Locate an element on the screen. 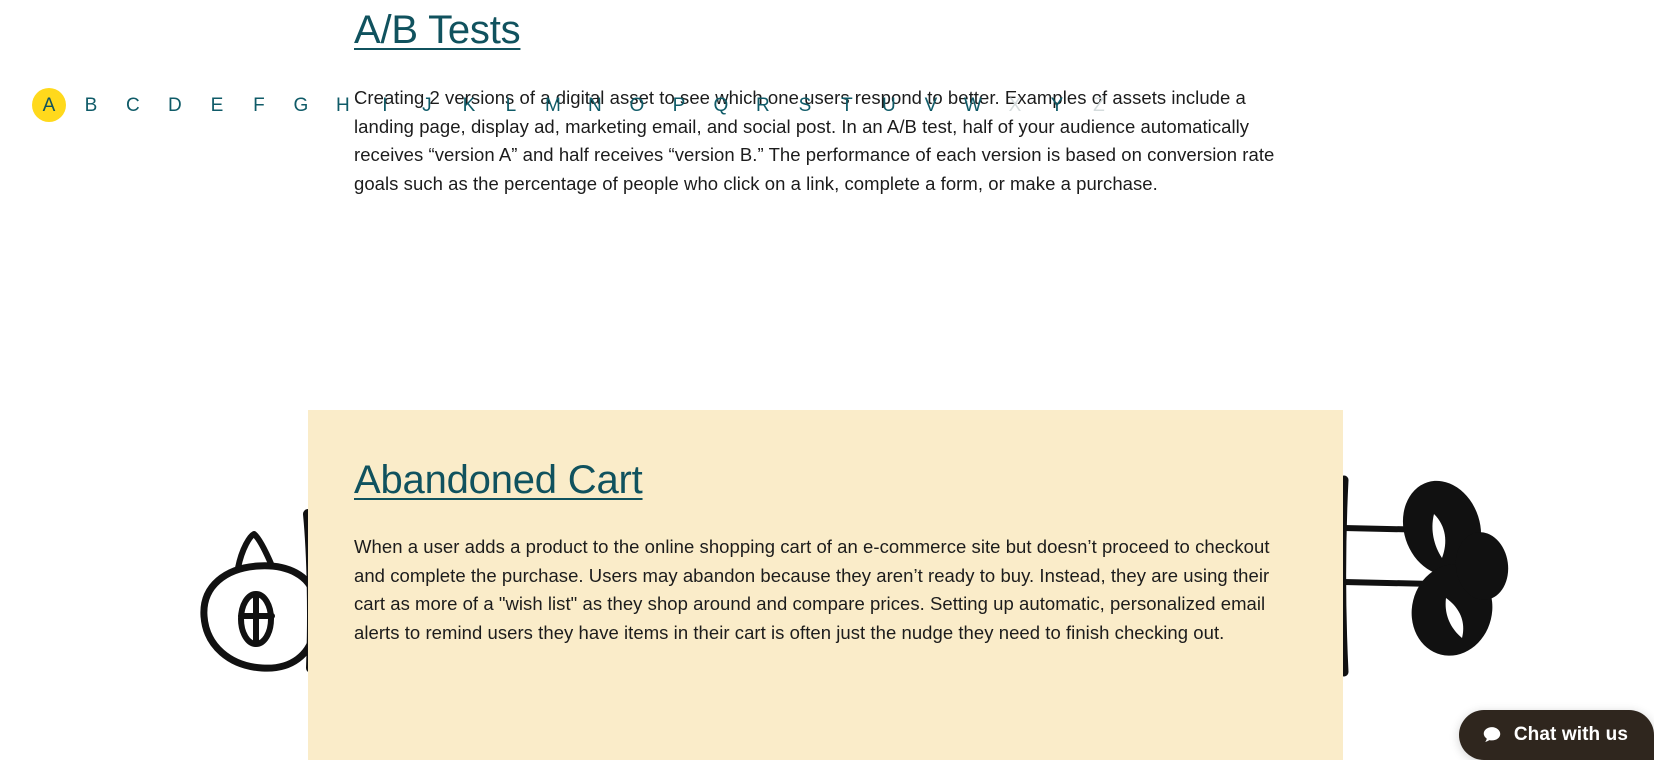  alphabet-index-letter-j: J is located at coordinates (427, 105).